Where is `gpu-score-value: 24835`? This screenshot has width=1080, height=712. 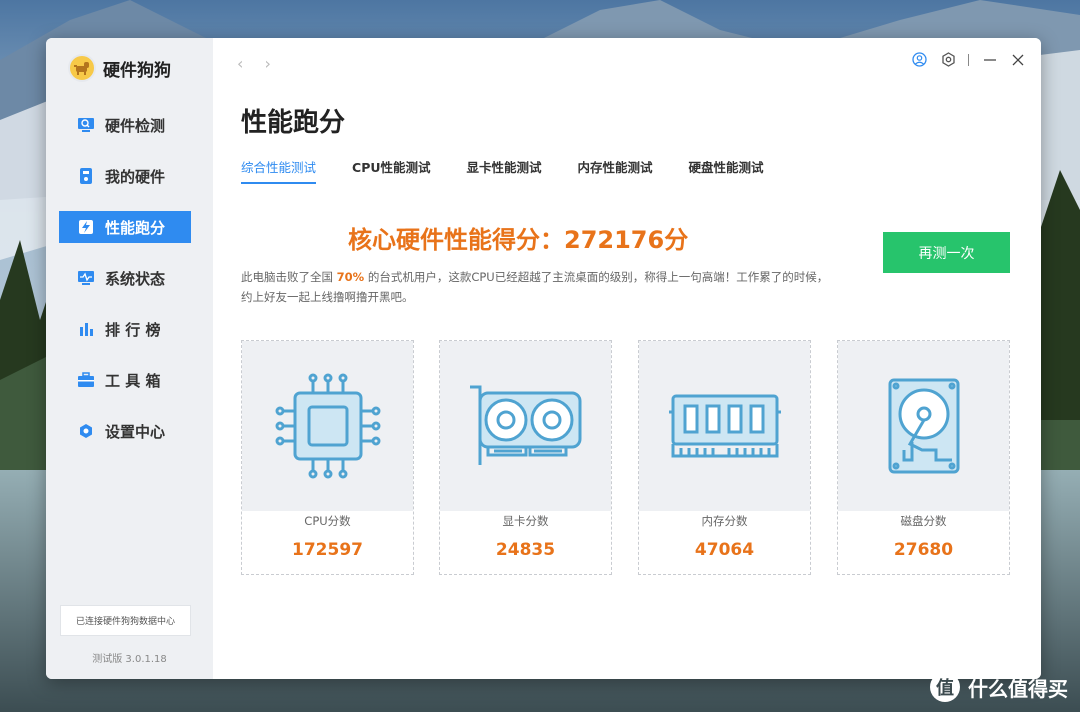 gpu-score-value: 24835 is located at coordinates (525, 550).